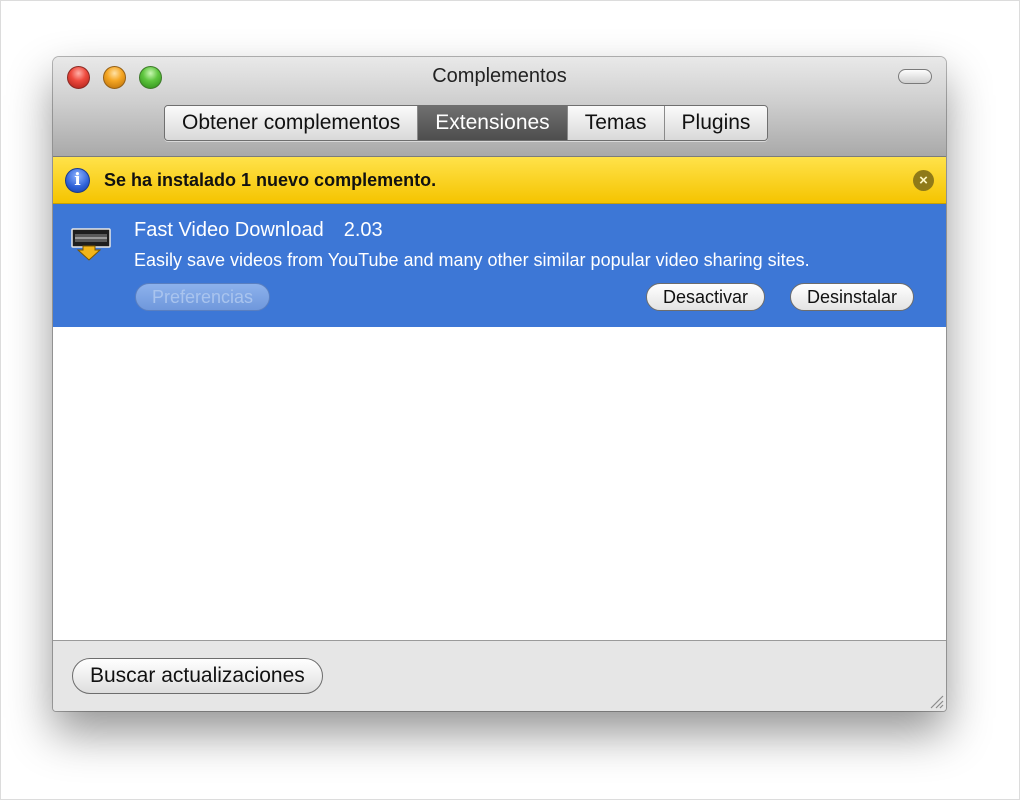 The image size is (1020, 800). What do you see at coordinates (363, 230) in the screenshot?
I see `addon-version: 2.03` at bounding box center [363, 230].